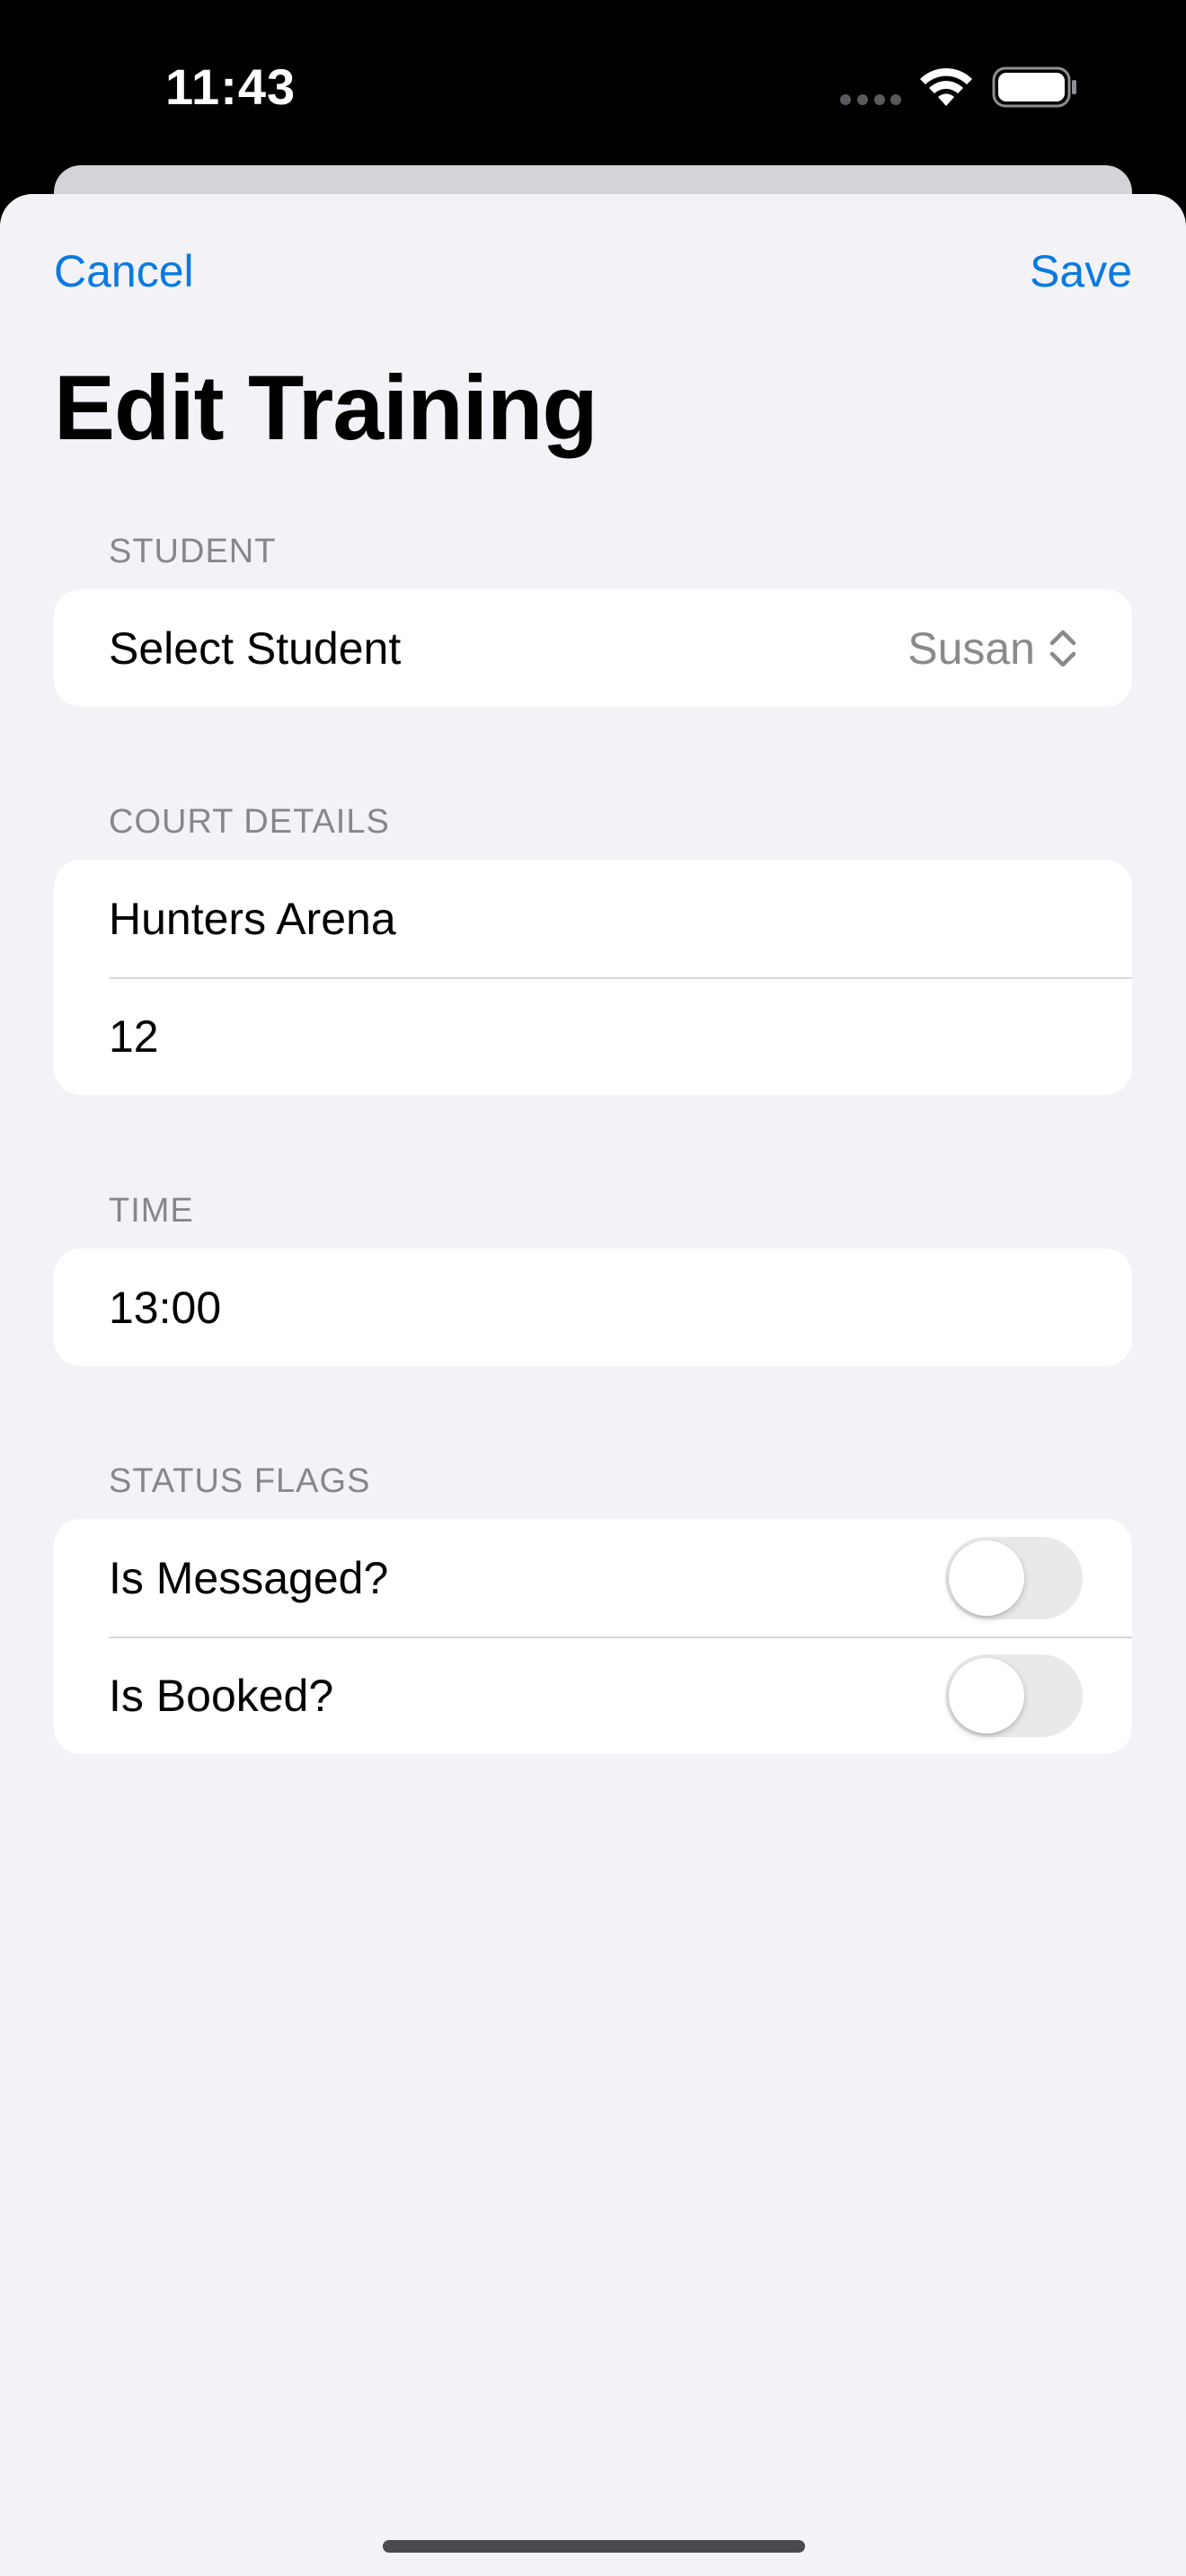  Describe the element at coordinates (593, 1695) in the screenshot. I see `is-booked-row: Is Booked?` at that location.